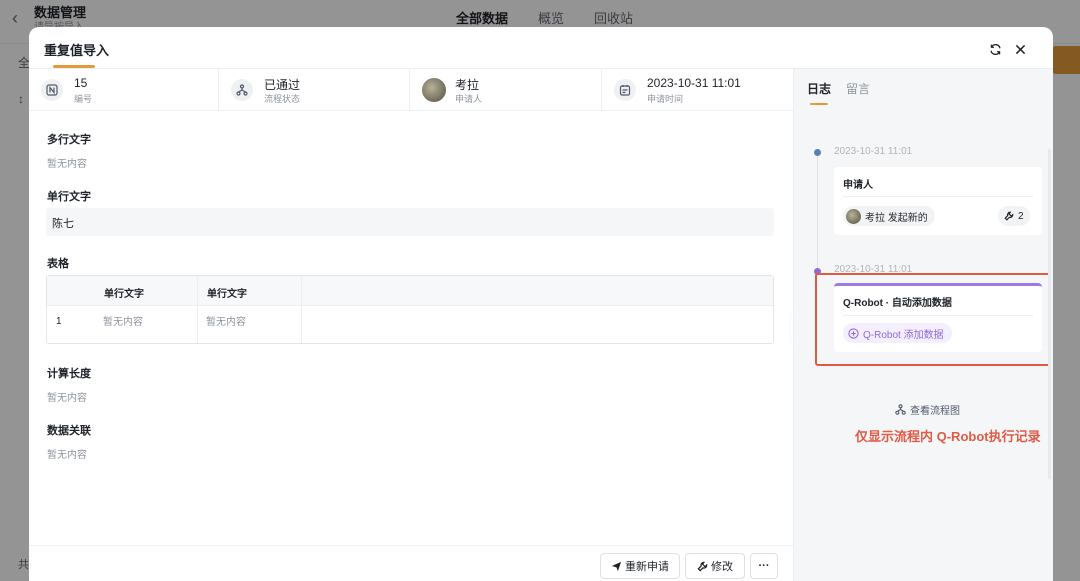  Describe the element at coordinates (411, 563) in the screenshot. I see `modal-footer: 重新申请 修改 ···` at that location.